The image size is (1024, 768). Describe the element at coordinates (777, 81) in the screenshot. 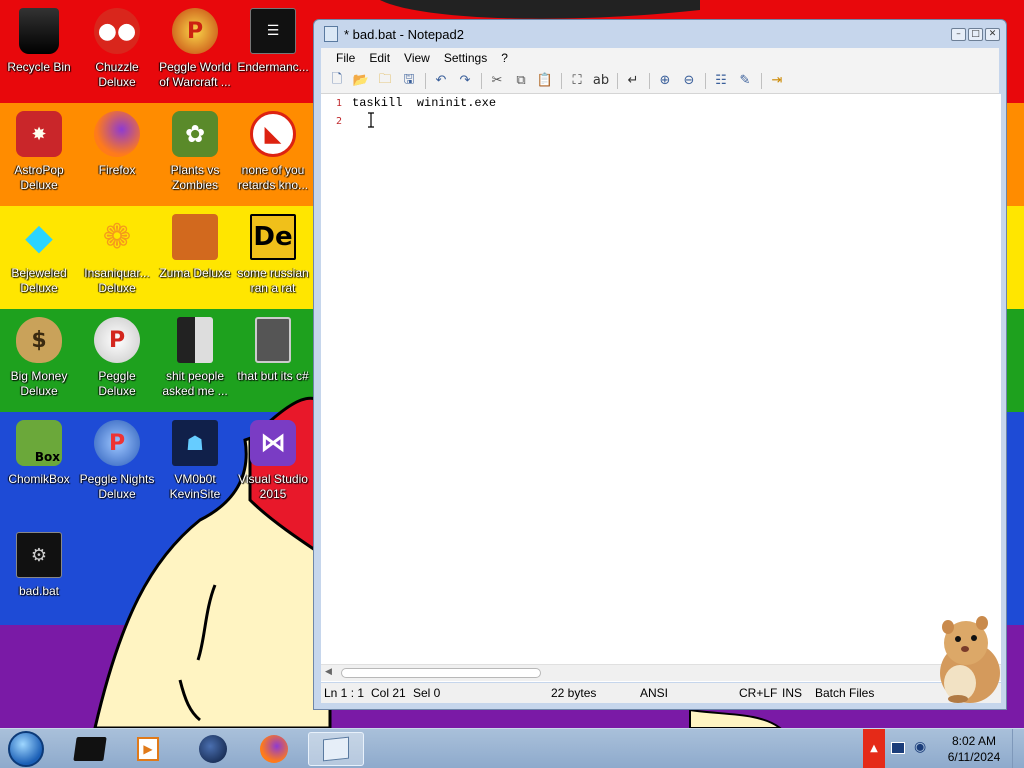

I see `exit-icon: ⇥` at that location.